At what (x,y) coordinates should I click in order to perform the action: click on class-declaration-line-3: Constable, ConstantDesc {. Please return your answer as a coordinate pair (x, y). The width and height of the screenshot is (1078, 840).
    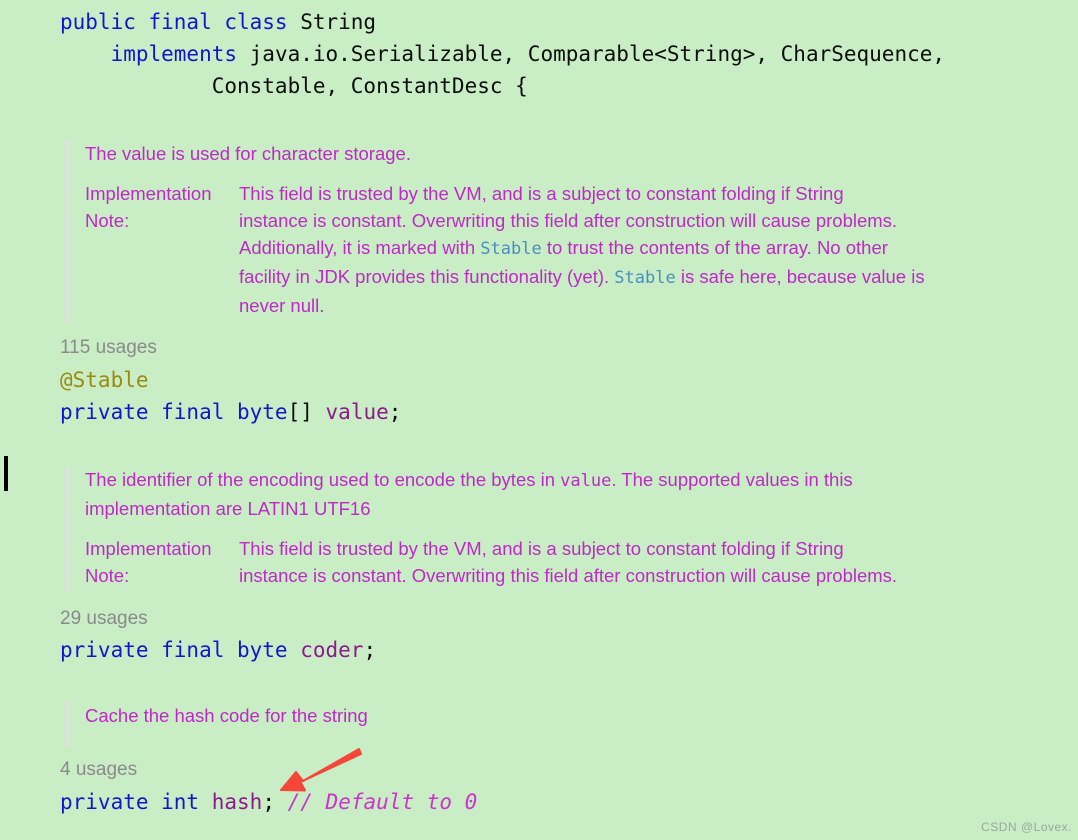
    Looking at the image, I should click on (294, 86).